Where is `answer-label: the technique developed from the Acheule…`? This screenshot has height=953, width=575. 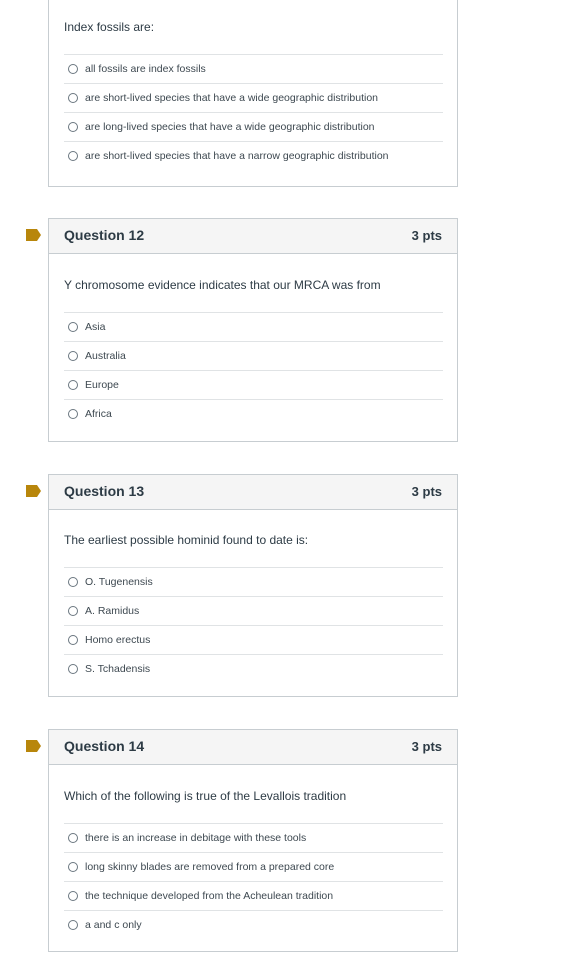
answer-label: the technique developed from the Acheule… is located at coordinates (209, 896).